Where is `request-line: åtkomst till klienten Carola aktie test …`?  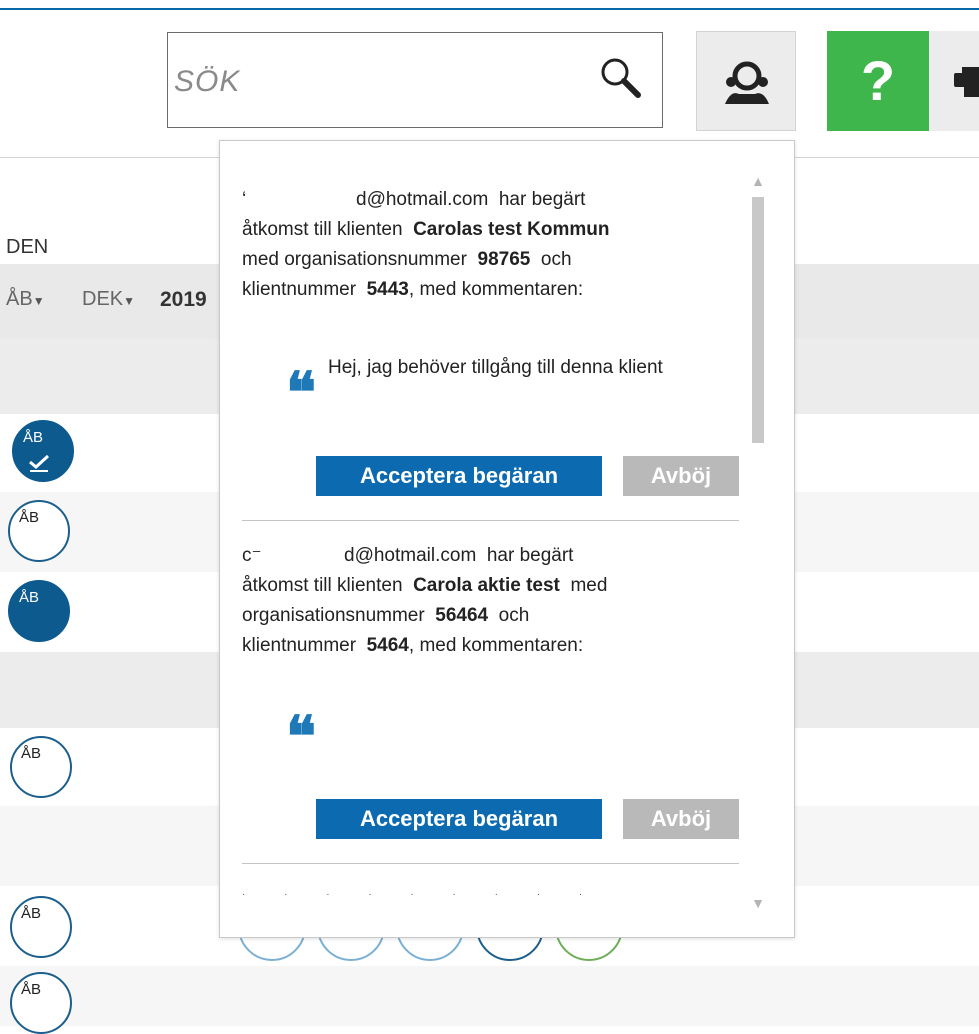 request-line: åtkomst till klienten Carola aktie test … is located at coordinates (492, 586).